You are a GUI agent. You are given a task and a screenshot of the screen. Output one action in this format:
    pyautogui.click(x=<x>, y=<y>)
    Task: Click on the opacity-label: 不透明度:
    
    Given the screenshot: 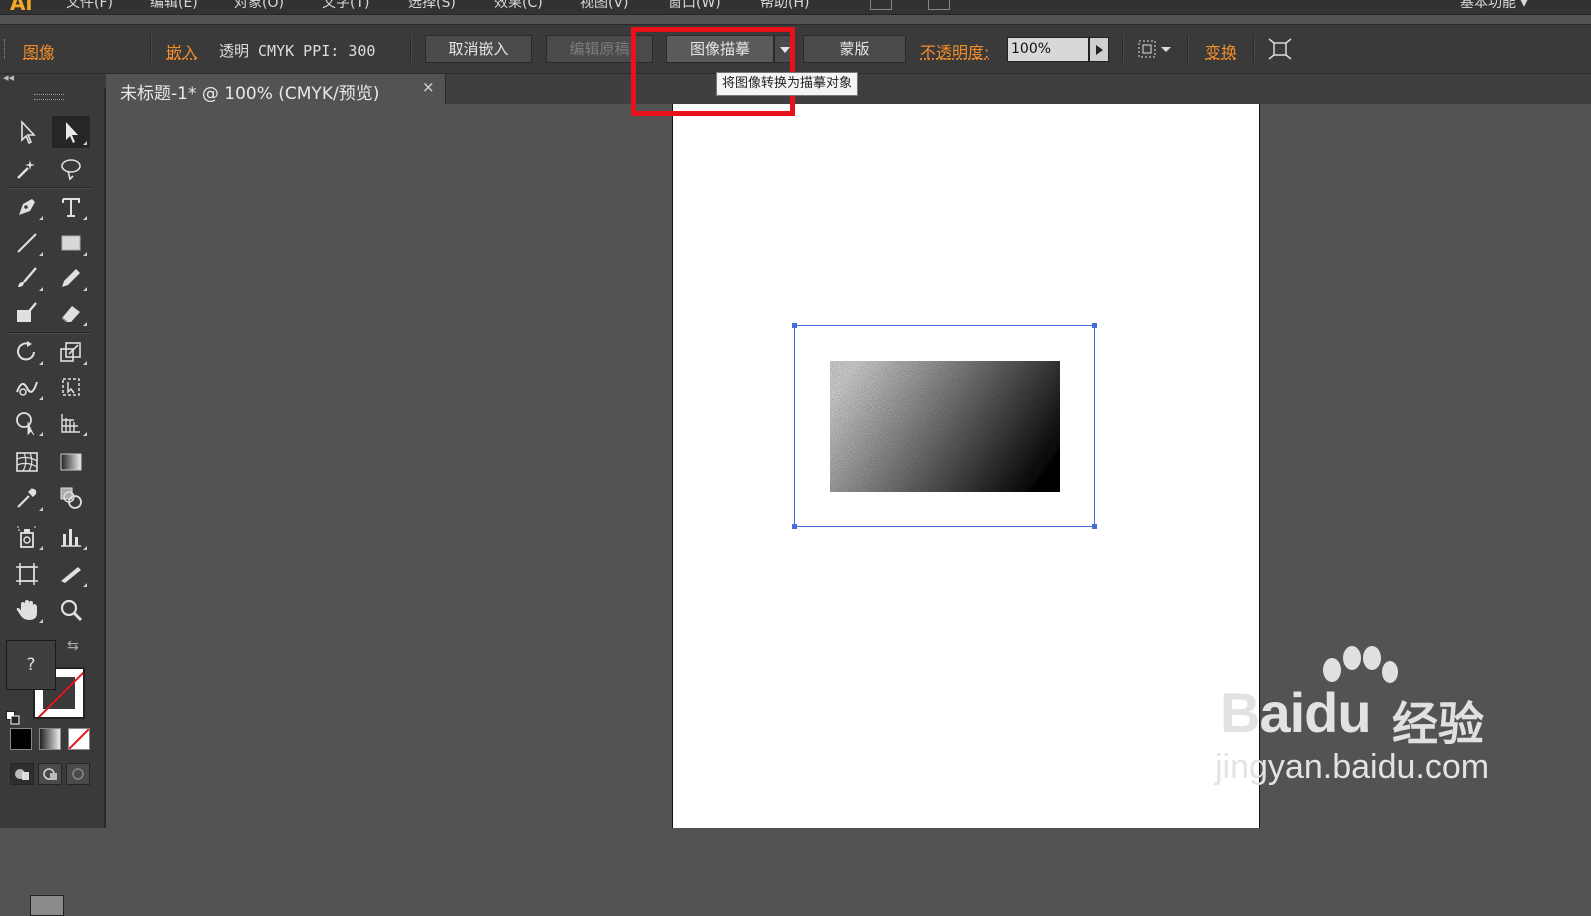 What is the action you would take?
    pyautogui.click(x=954, y=51)
    